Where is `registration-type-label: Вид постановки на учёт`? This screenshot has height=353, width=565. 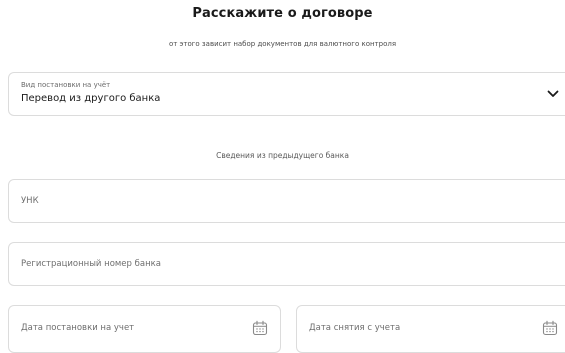 registration-type-label: Вид постановки на учёт is located at coordinates (66, 85).